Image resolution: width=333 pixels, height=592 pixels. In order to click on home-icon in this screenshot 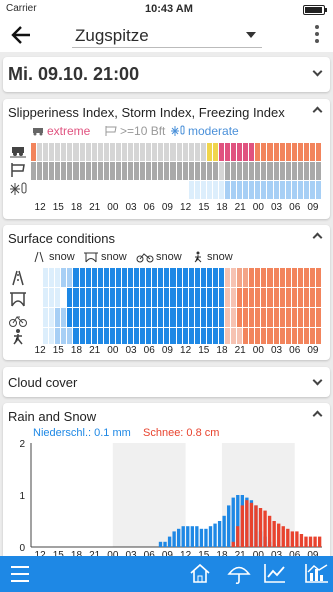, I will do `click(200, 573)`.